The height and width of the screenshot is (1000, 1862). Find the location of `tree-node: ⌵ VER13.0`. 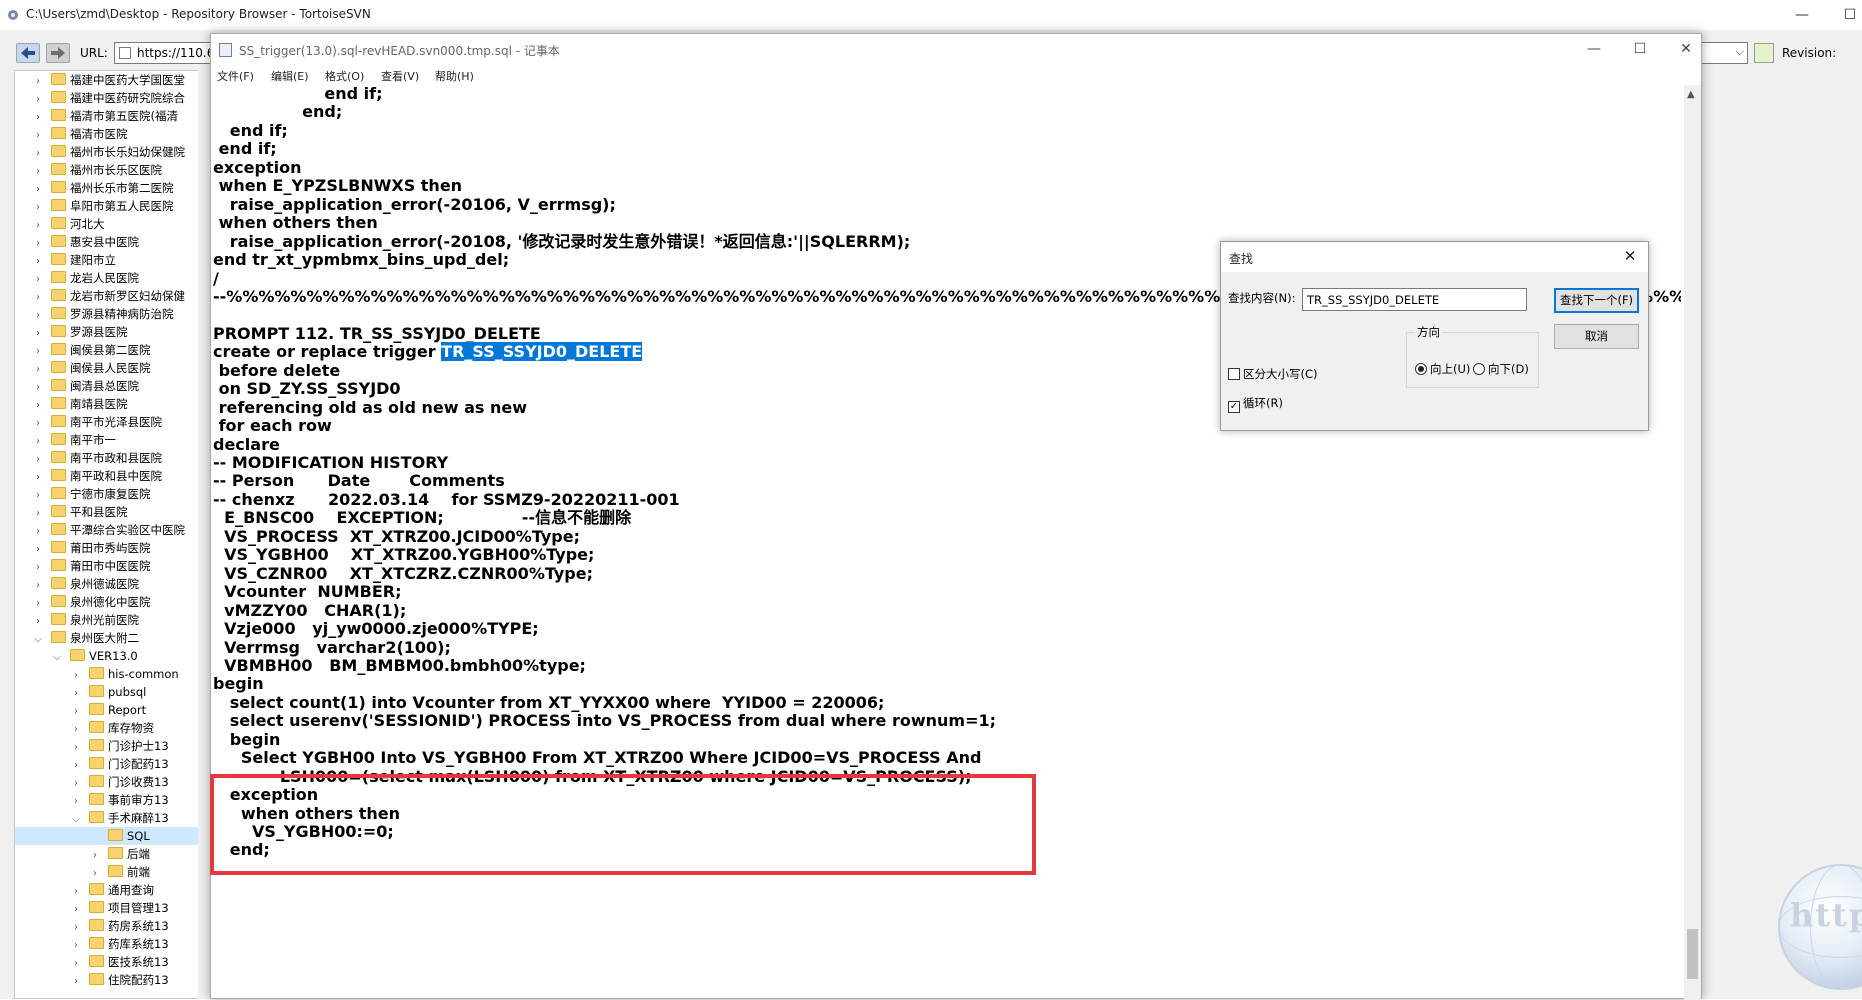

tree-node: ⌵ VER13.0 is located at coordinates (113, 656).